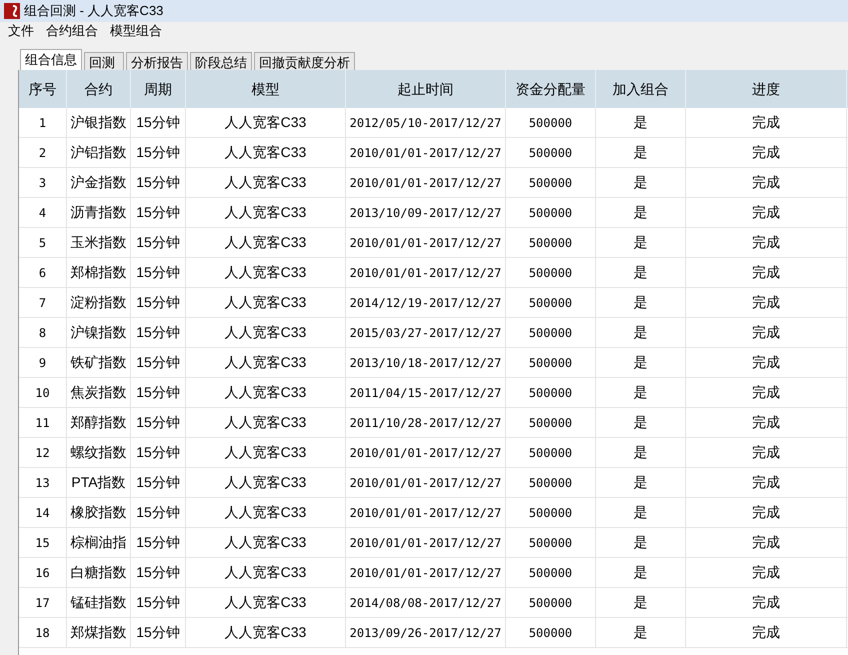  I want to click on column-header: 起止时间, so click(426, 89).